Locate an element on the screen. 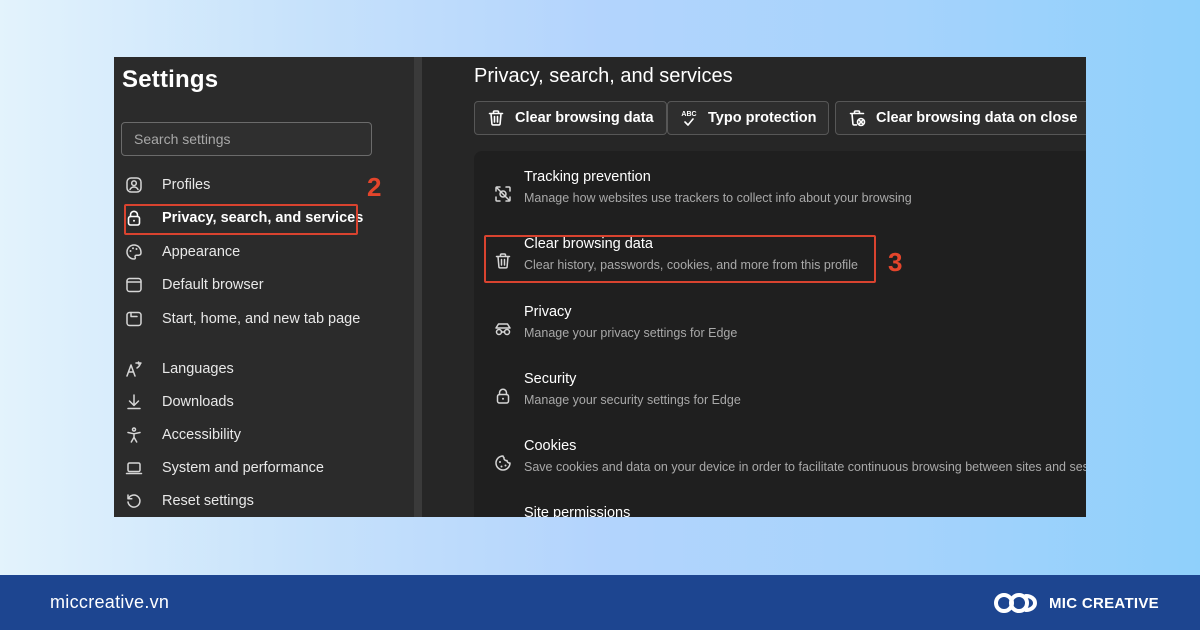 The image size is (1200, 630). brand-name: MIC CREATIVE is located at coordinates (1104, 603).